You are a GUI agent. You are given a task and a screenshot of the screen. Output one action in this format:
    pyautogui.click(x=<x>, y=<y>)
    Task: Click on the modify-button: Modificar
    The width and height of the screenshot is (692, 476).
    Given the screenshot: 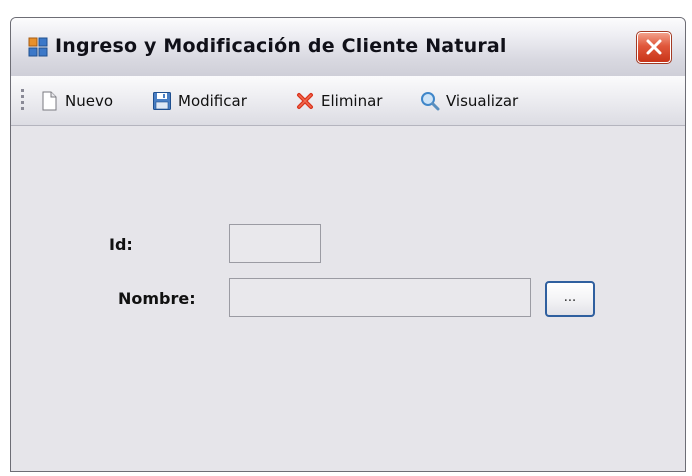 What is the action you would take?
    pyautogui.click(x=199, y=101)
    